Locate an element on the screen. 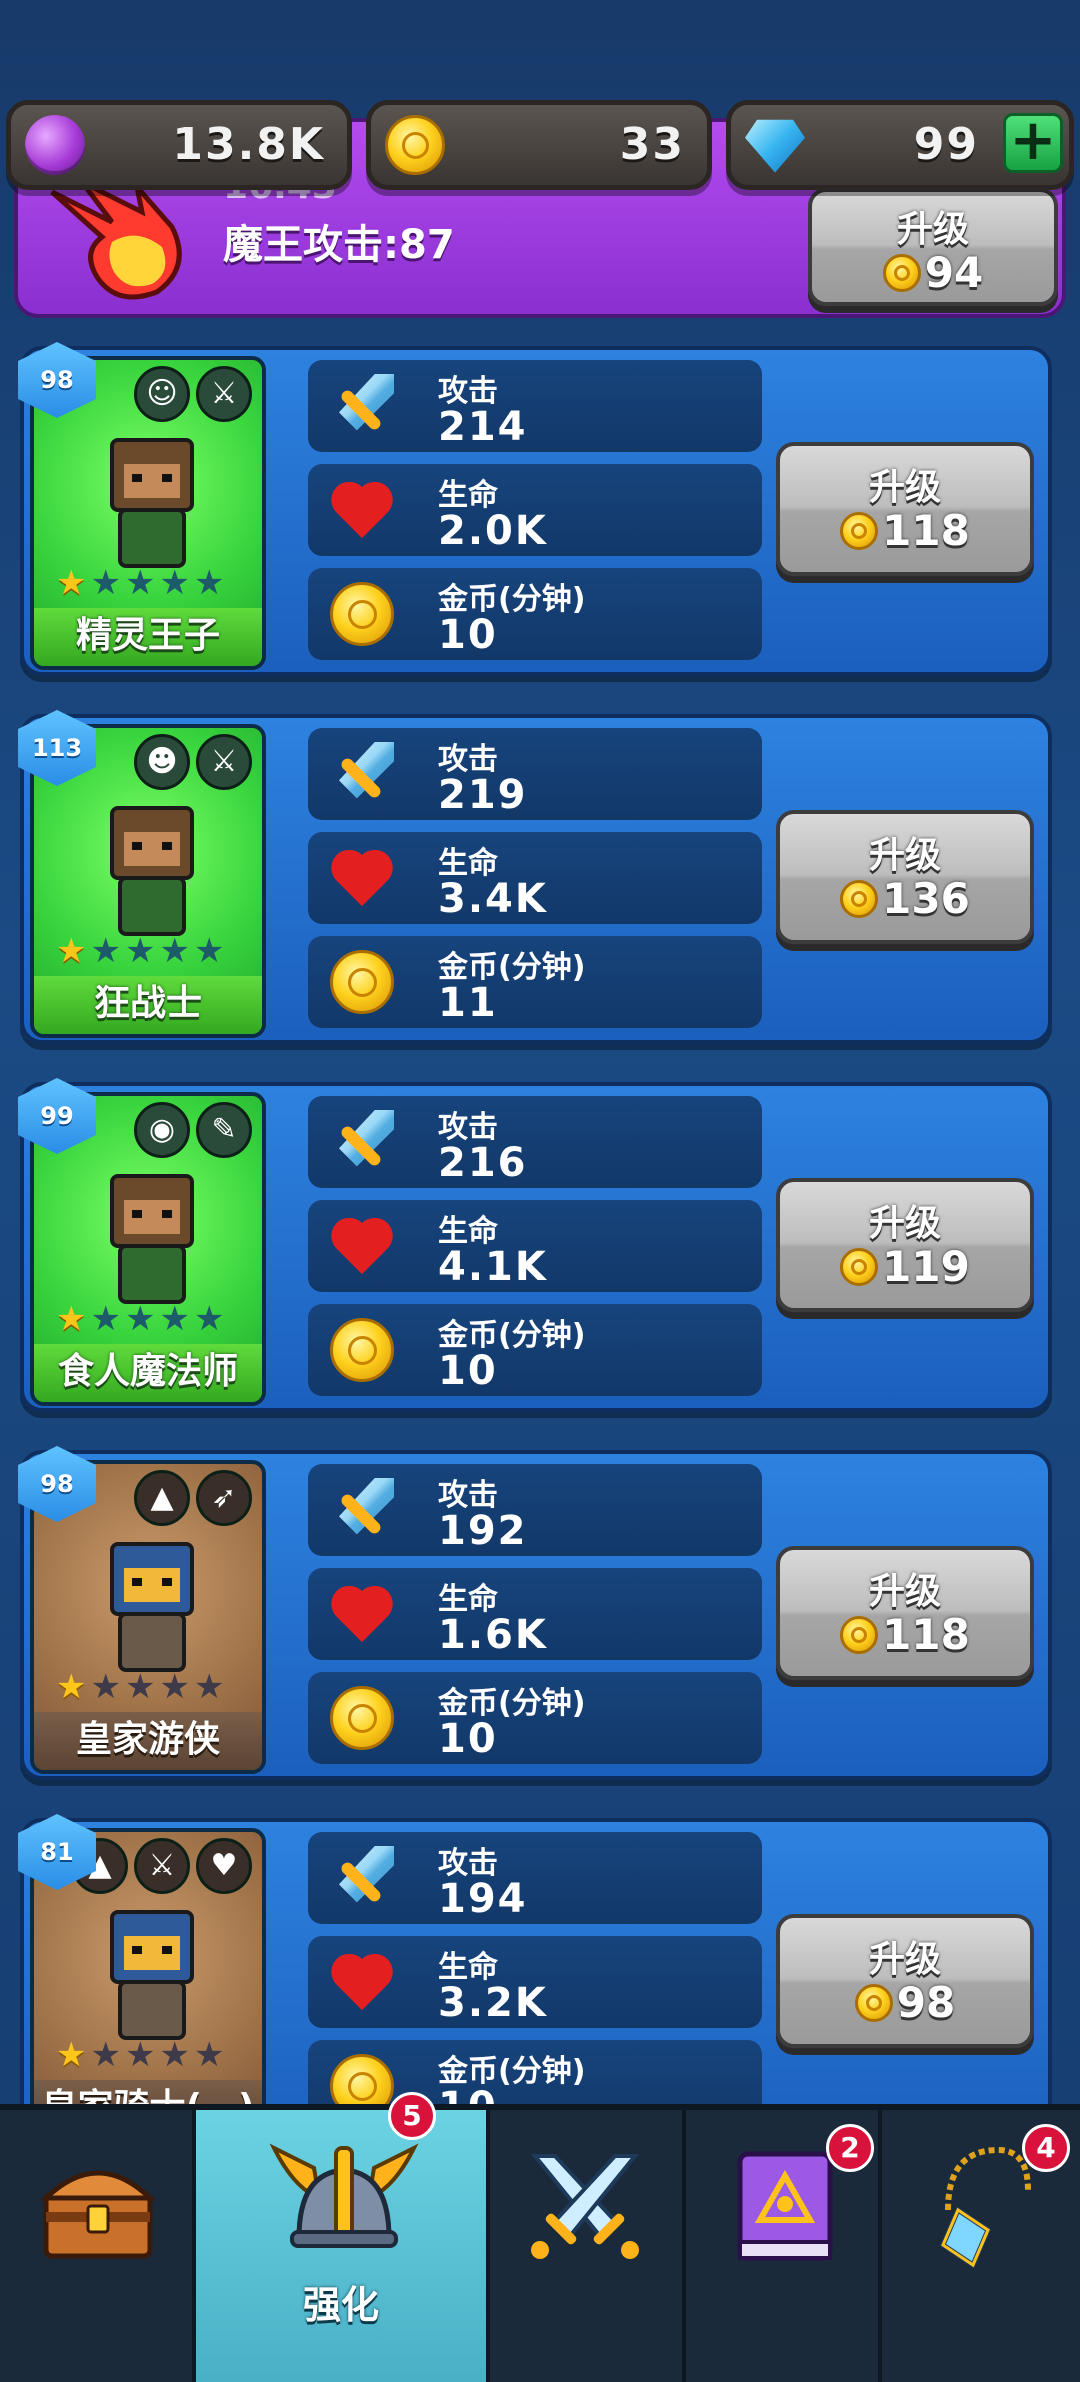 The height and width of the screenshot is (2382, 1080). orb-amount: 13.8K is located at coordinates (248, 144).